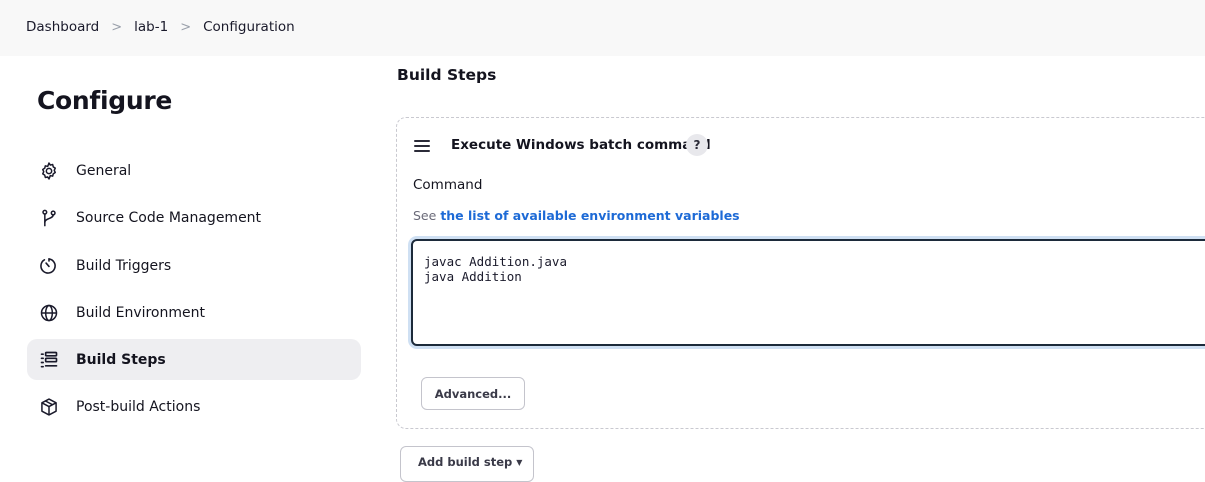 The image size is (1205, 482). I want to click on sidebar-item-build-environment: Build Environment, so click(194, 312).